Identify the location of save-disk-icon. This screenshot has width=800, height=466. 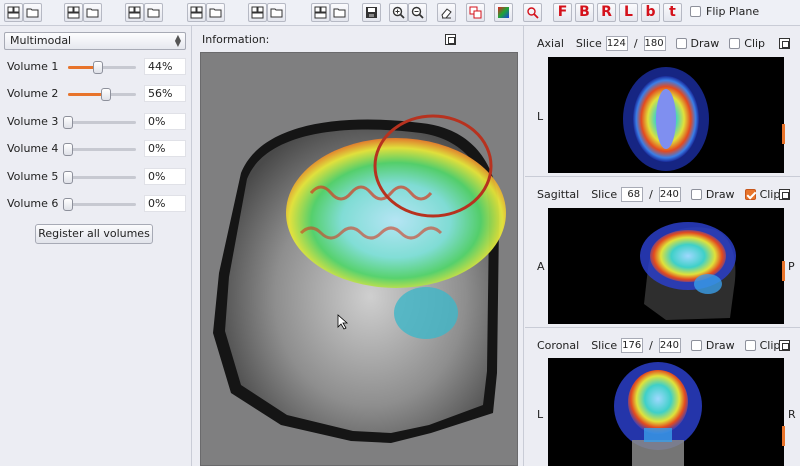
(371, 12).